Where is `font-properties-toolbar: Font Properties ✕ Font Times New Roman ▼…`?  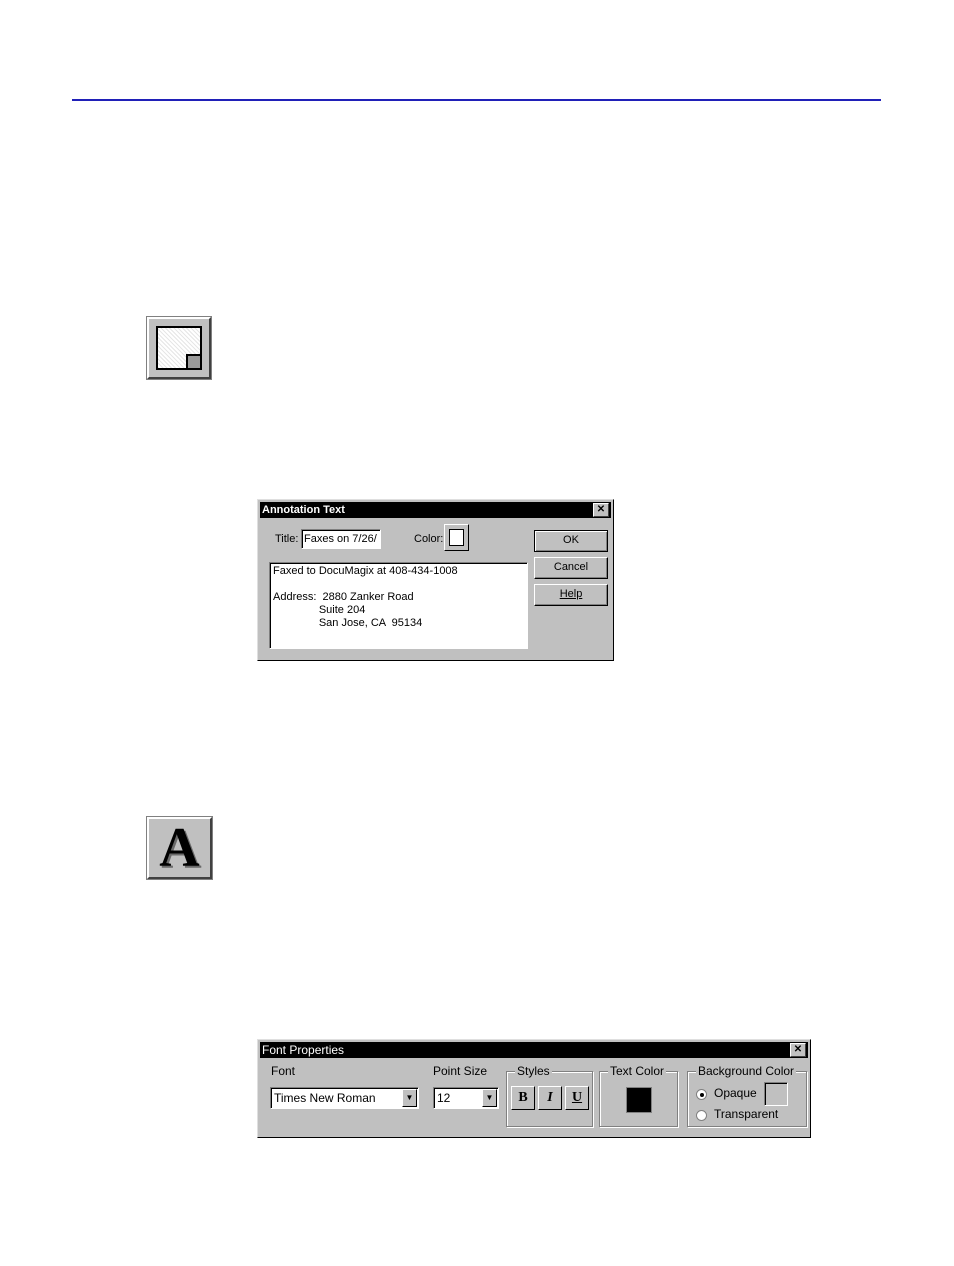 font-properties-toolbar: Font Properties ✕ Font Times New Roman ▼… is located at coordinates (534, 1088).